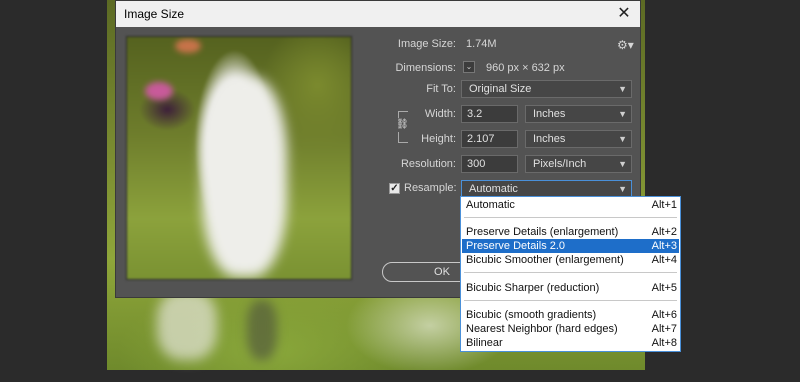 Image resolution: width=800 pixels, height=382 pixels. What do you see at coordinates (664, 343) in the screenshot?
I see `option-shortcut: Alt+8` at bounding box center [664, 343].